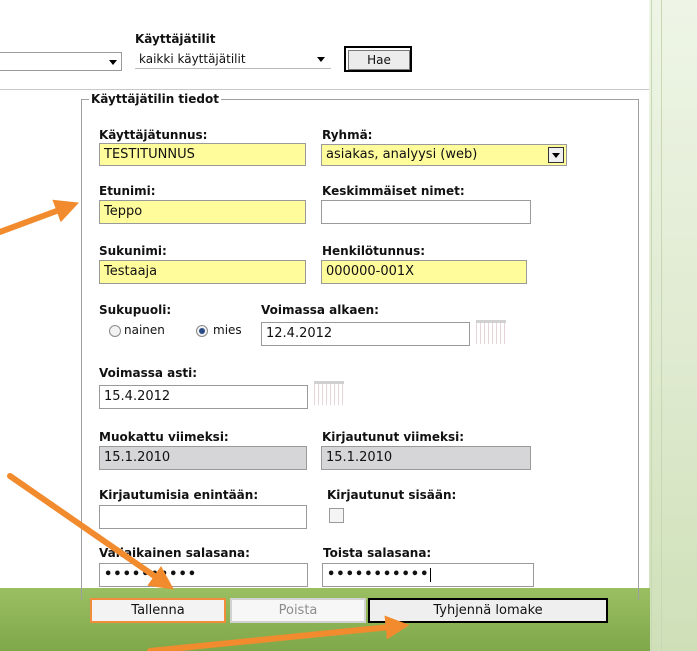 This screenshot has height=651, width=697. I want to click on delete-button: Poista, so click(298, 610).